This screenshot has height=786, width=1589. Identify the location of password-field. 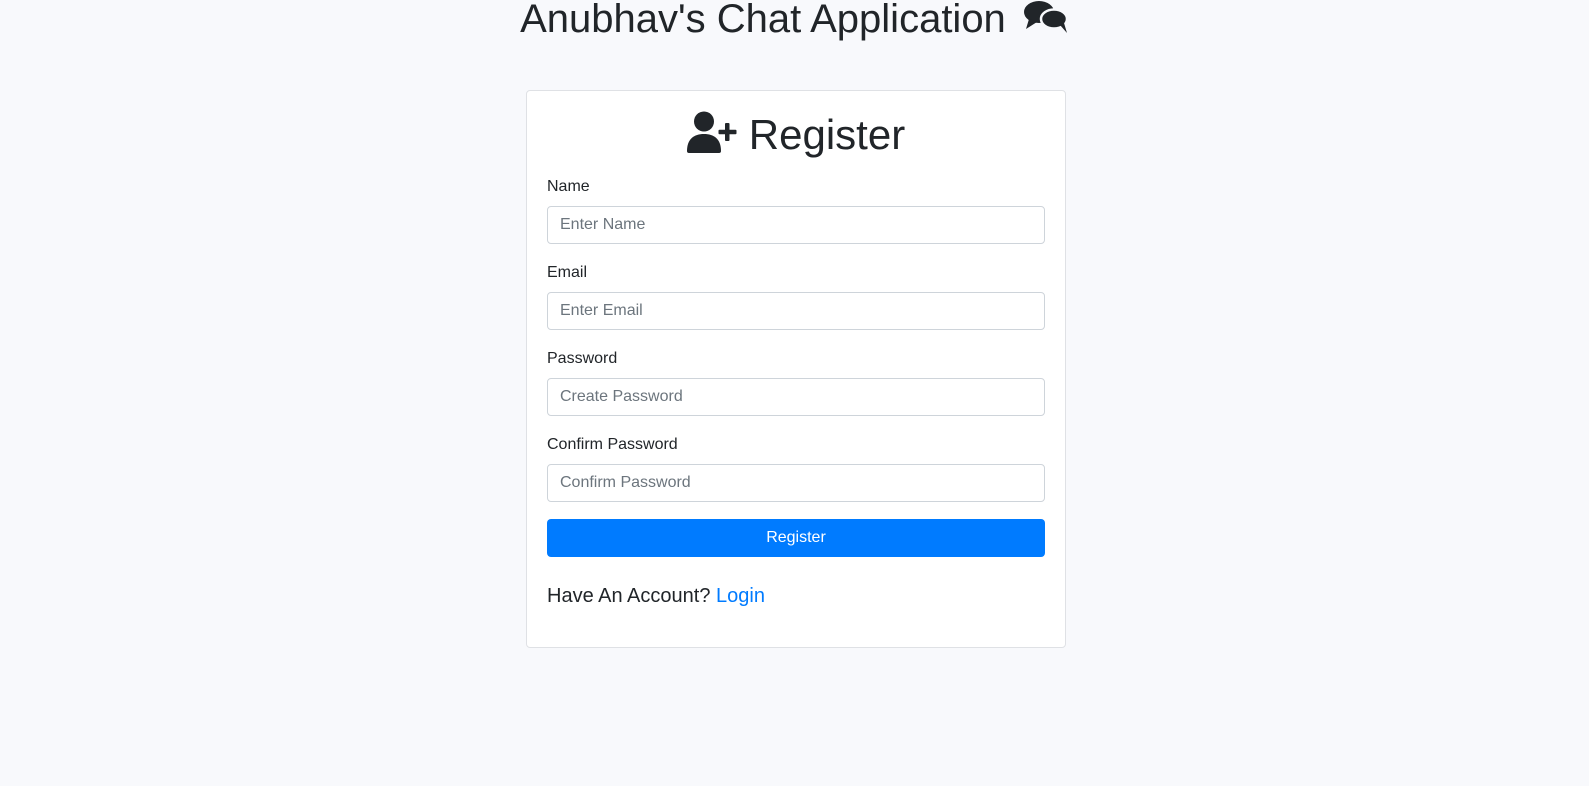
(796, 397).